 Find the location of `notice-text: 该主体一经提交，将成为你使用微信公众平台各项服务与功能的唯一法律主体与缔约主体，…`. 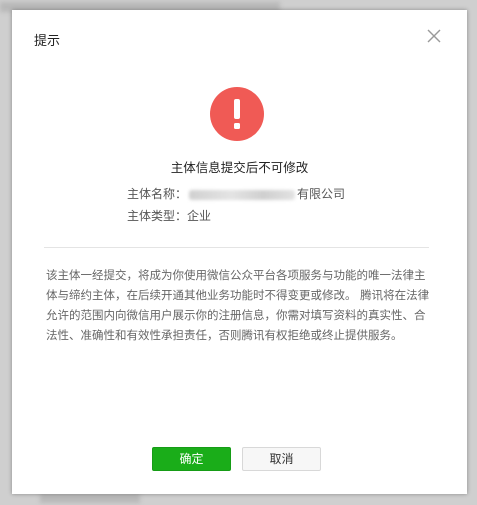

notice-text: 该主体一经提交，将成为你使用微信公众平台各项服务与功能的唯一法律主体与缔约主体，… is located at coordinates (238, 305).